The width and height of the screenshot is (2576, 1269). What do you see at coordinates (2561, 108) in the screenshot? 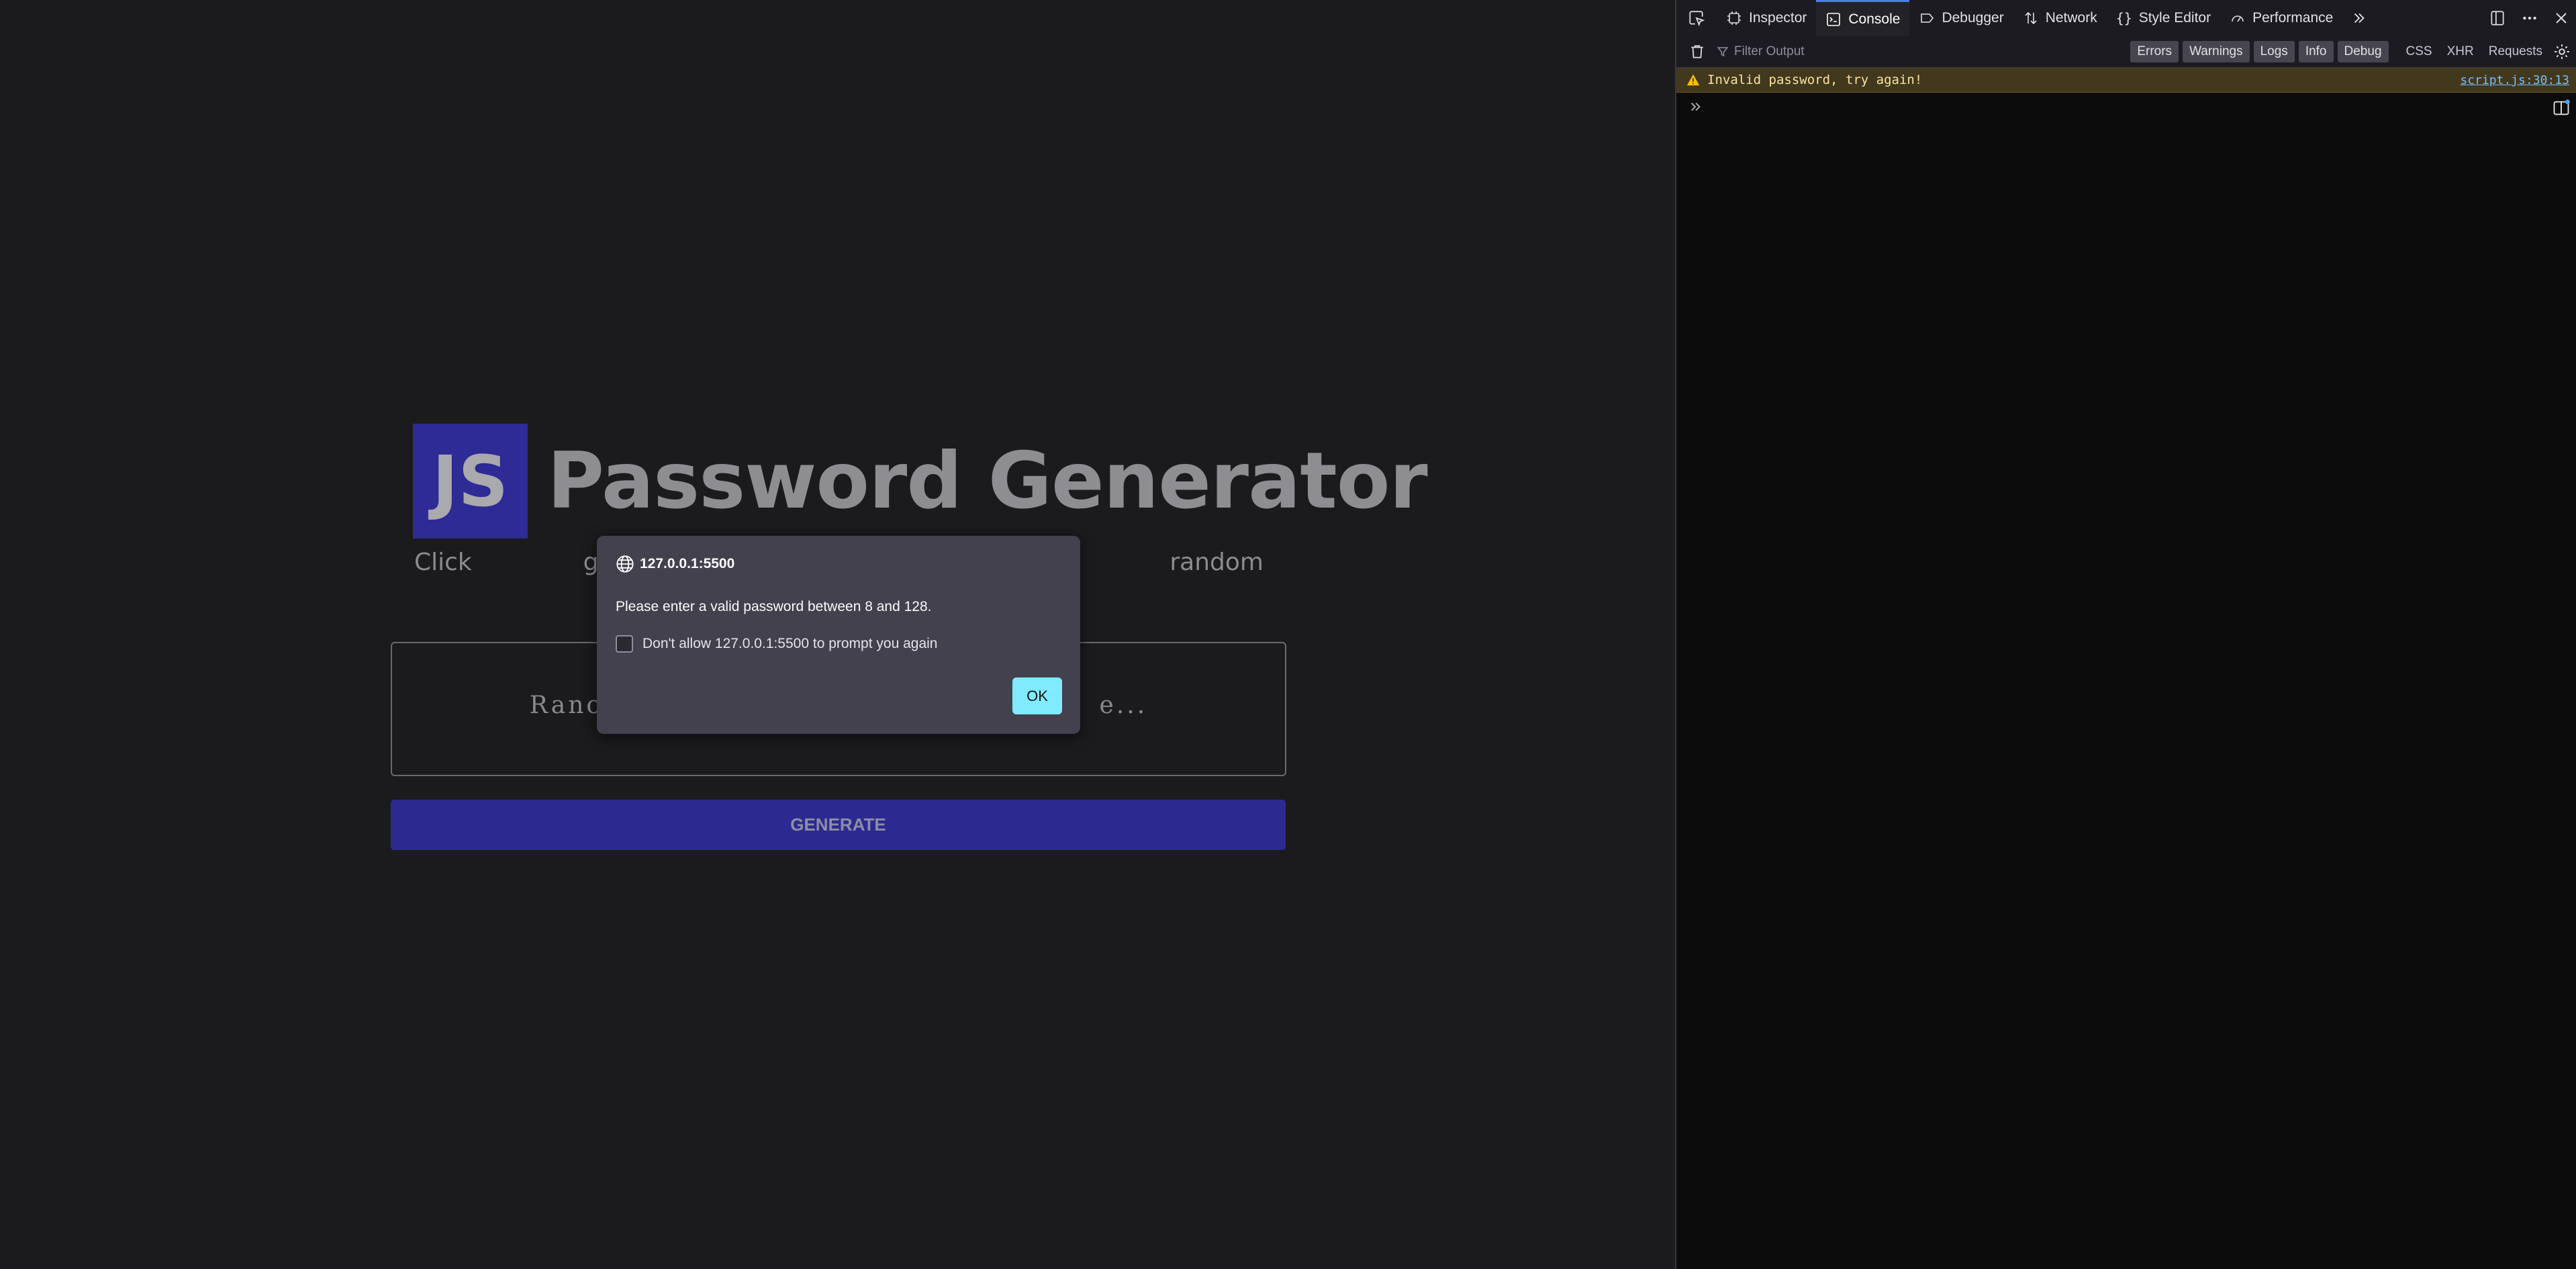
I see `editor-mode-icon` at bounding box center [2561, 108].